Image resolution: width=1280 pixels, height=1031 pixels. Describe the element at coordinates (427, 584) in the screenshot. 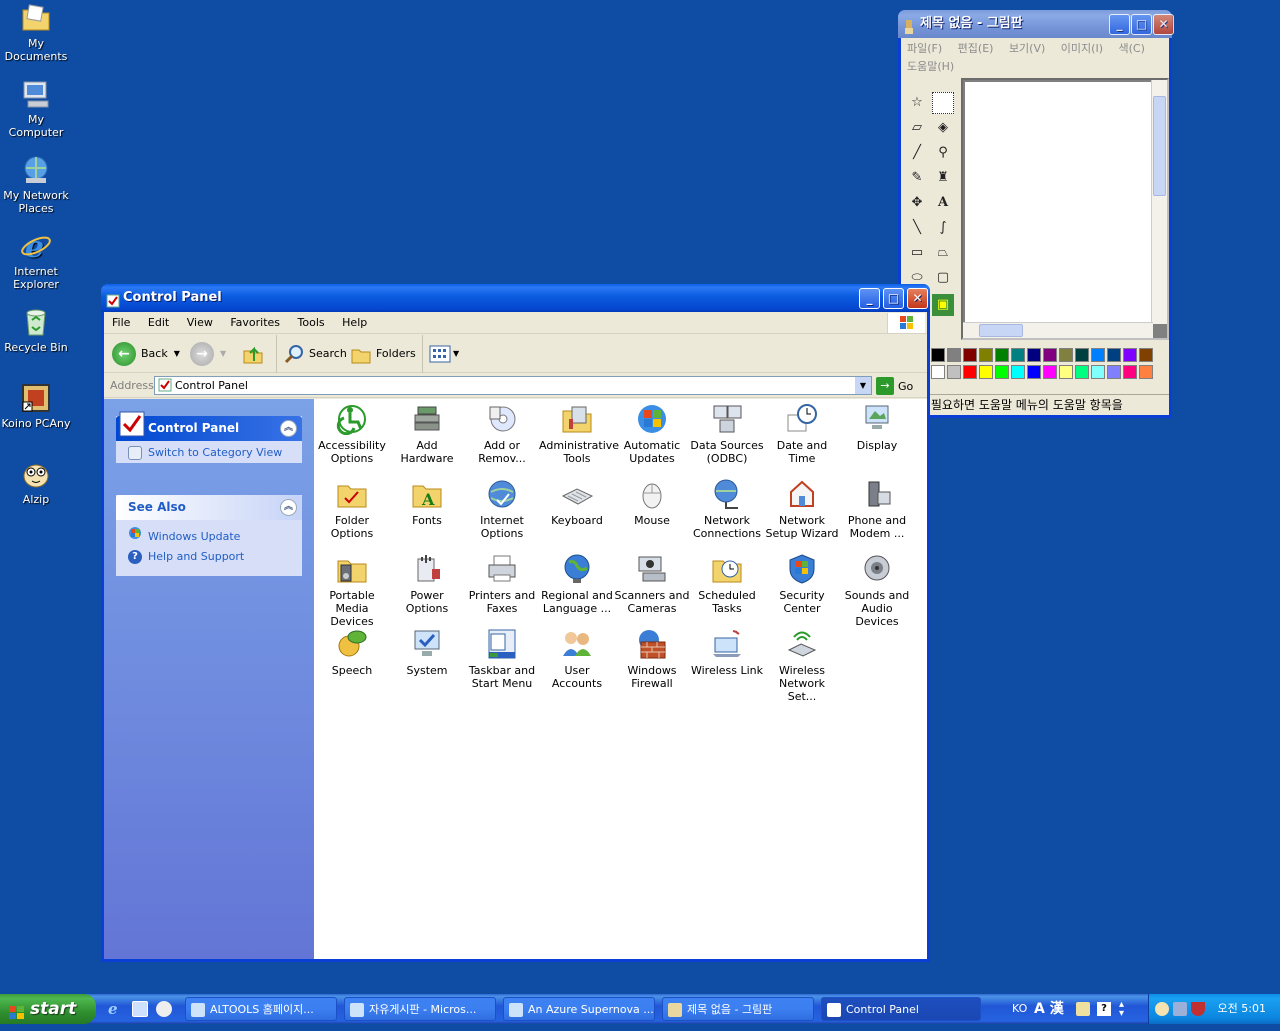

I see `item-power-options: Power Options` at that location.